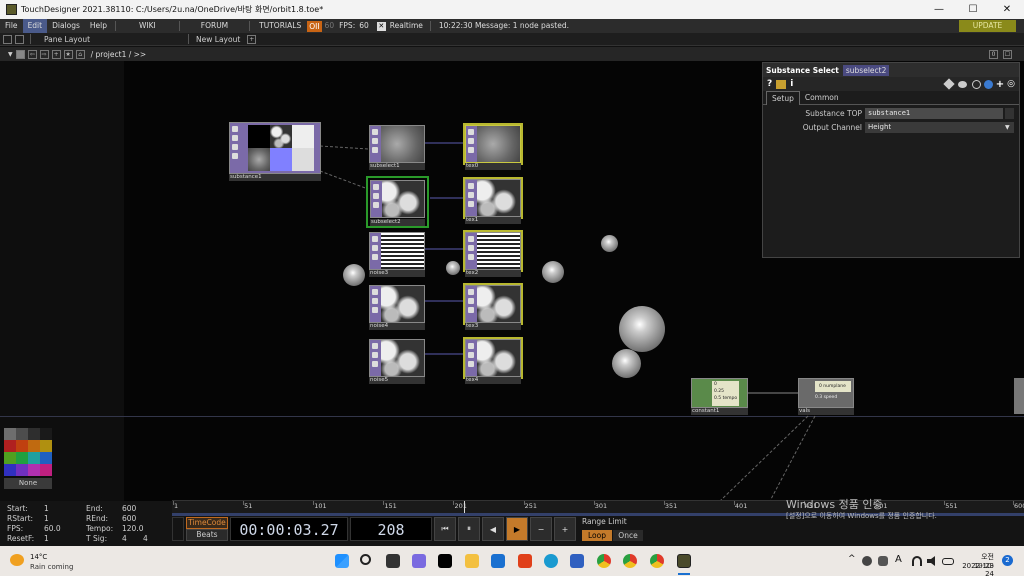 This screenshot has width=1024, height=576. I want to click on node-tex1: tex1, so click(493, 201).